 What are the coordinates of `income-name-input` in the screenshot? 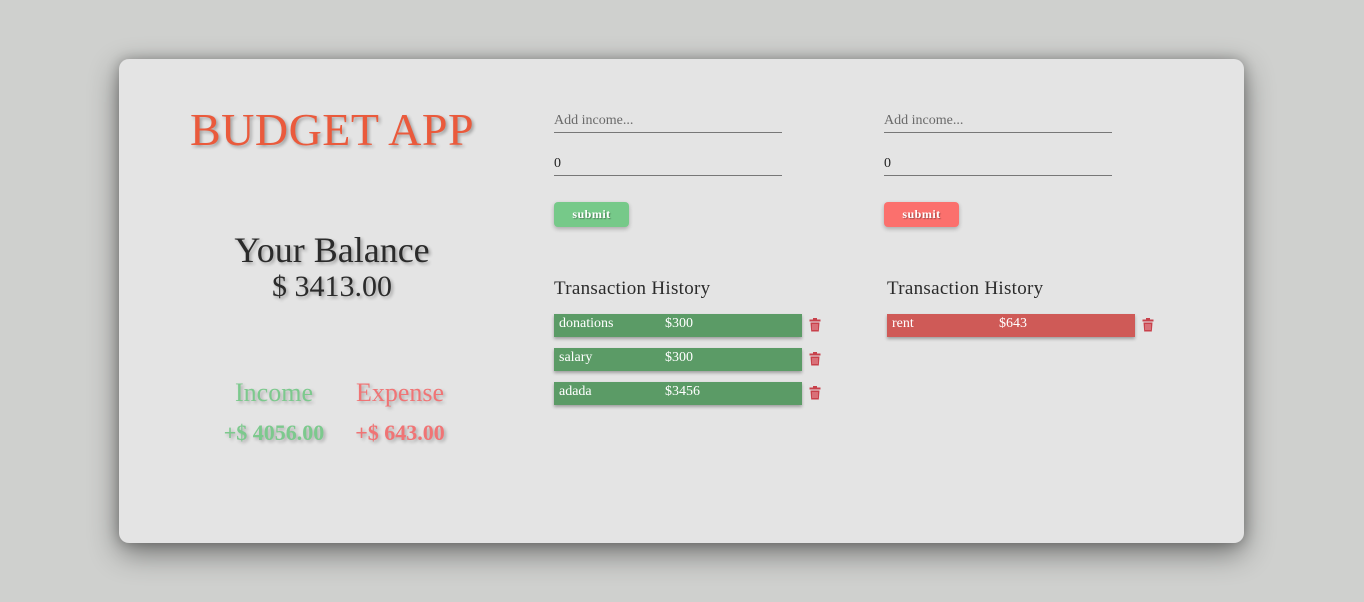 It's located at (668, 121).